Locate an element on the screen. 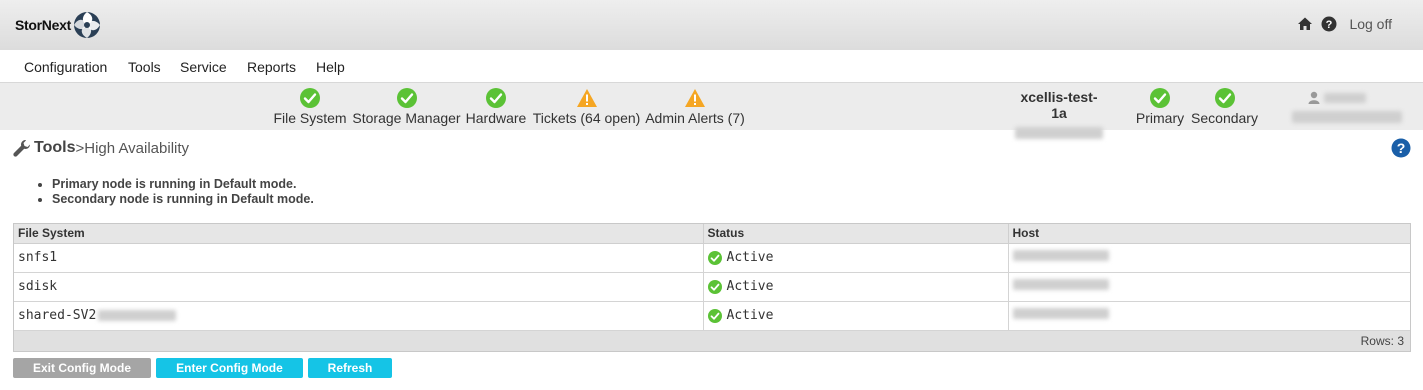  menu-item-configuration: Configuration is located at coordinates (65, 67).